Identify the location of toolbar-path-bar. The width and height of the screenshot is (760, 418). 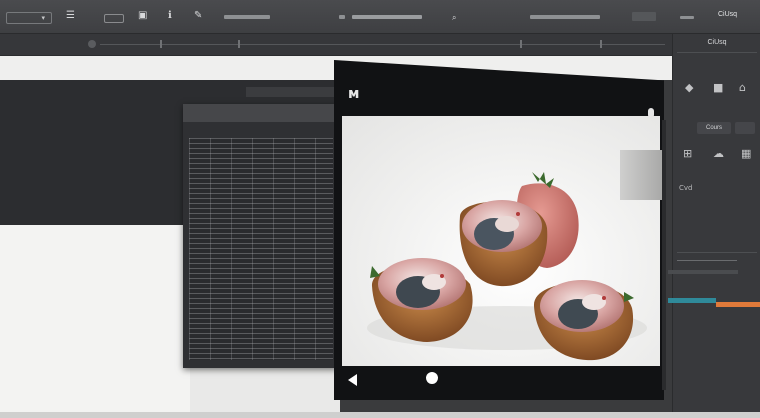
(387, 17).